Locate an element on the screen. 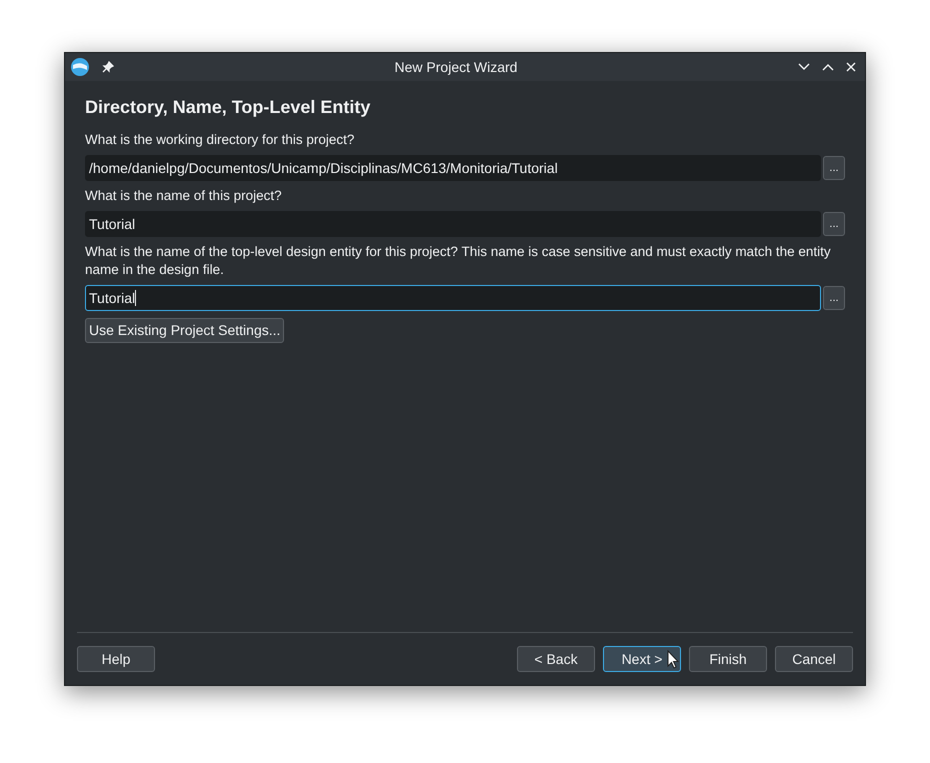 Image resolution: width=930 pixels, height=763 pixels. page-heading: Directory, Name, Top-Level Entity is located at coordinates (228, 107).